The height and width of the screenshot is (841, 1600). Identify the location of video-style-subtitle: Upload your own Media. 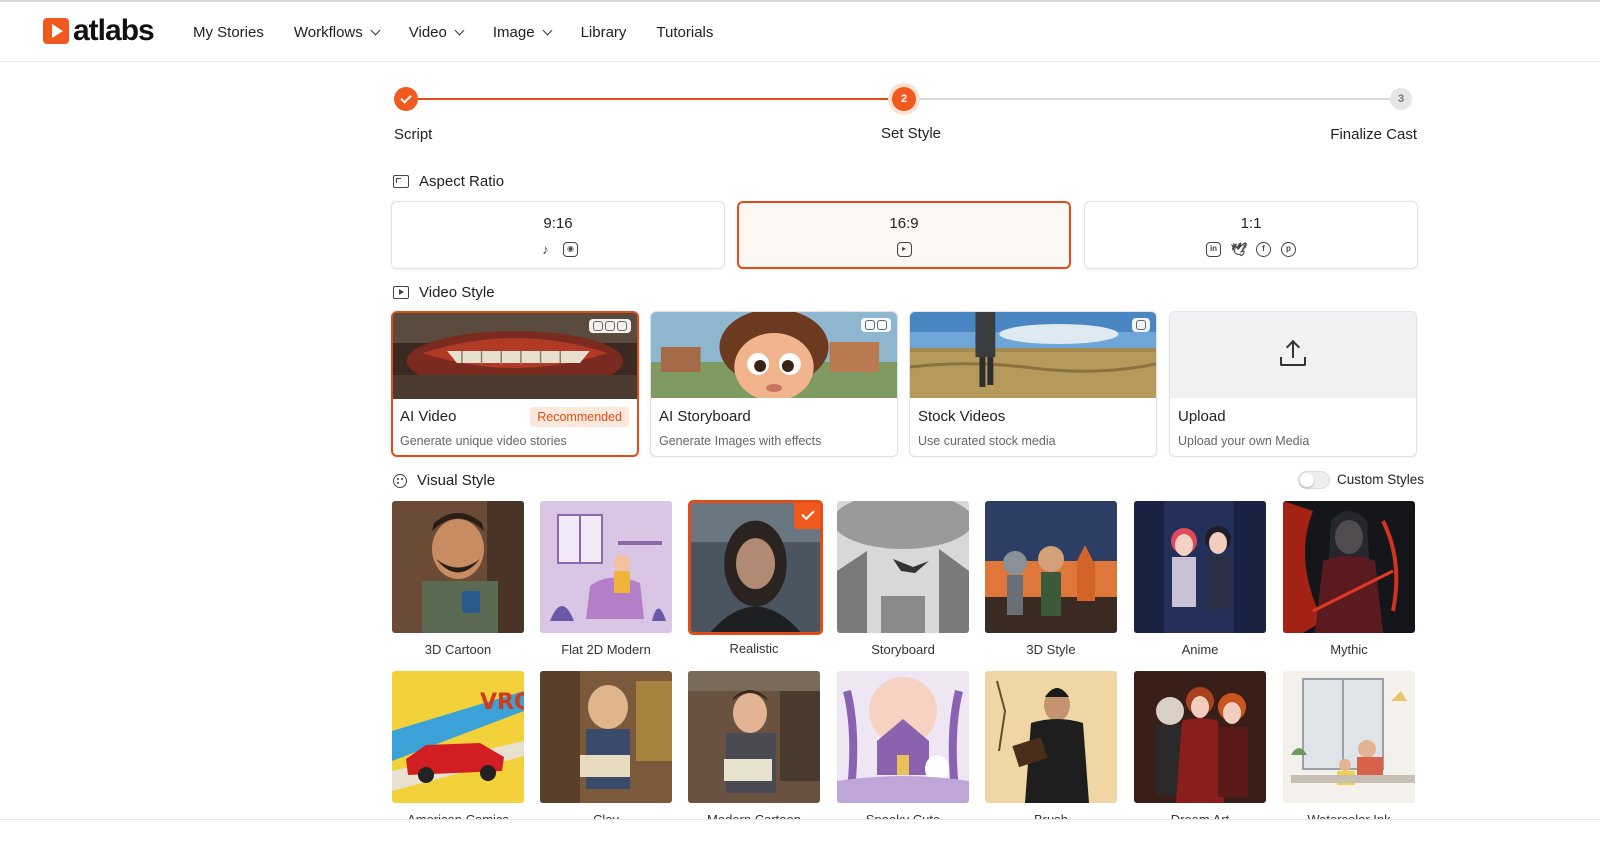
(1244, 441).